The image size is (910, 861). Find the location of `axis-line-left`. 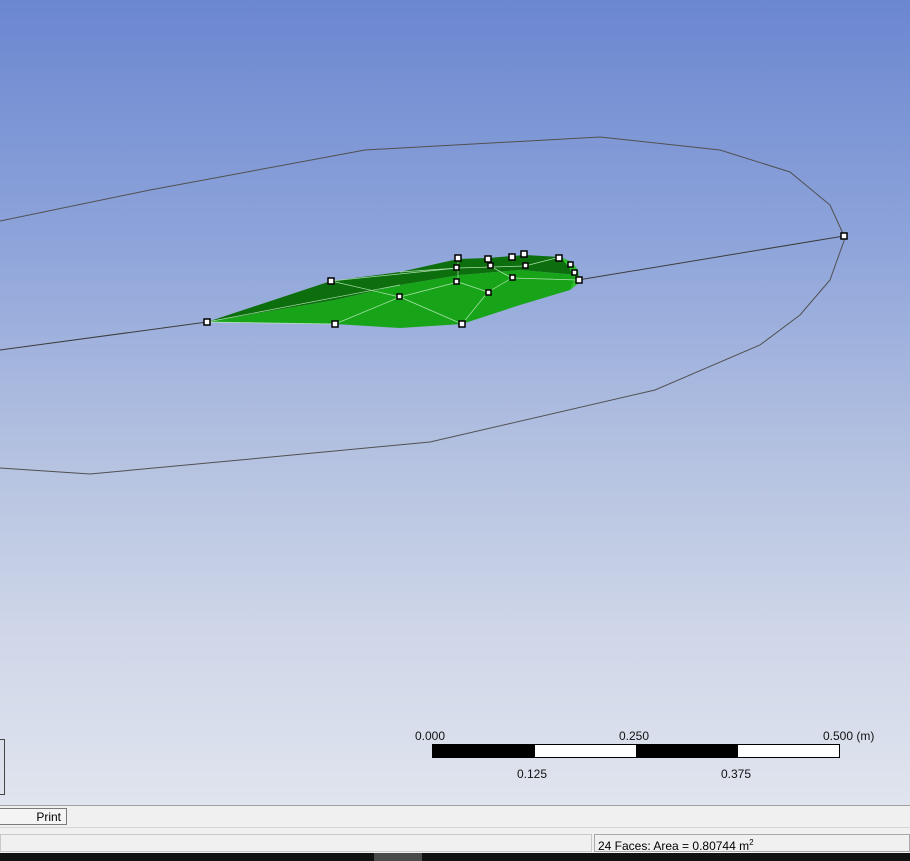

axis-line-left is located at coordinates (104, 336).